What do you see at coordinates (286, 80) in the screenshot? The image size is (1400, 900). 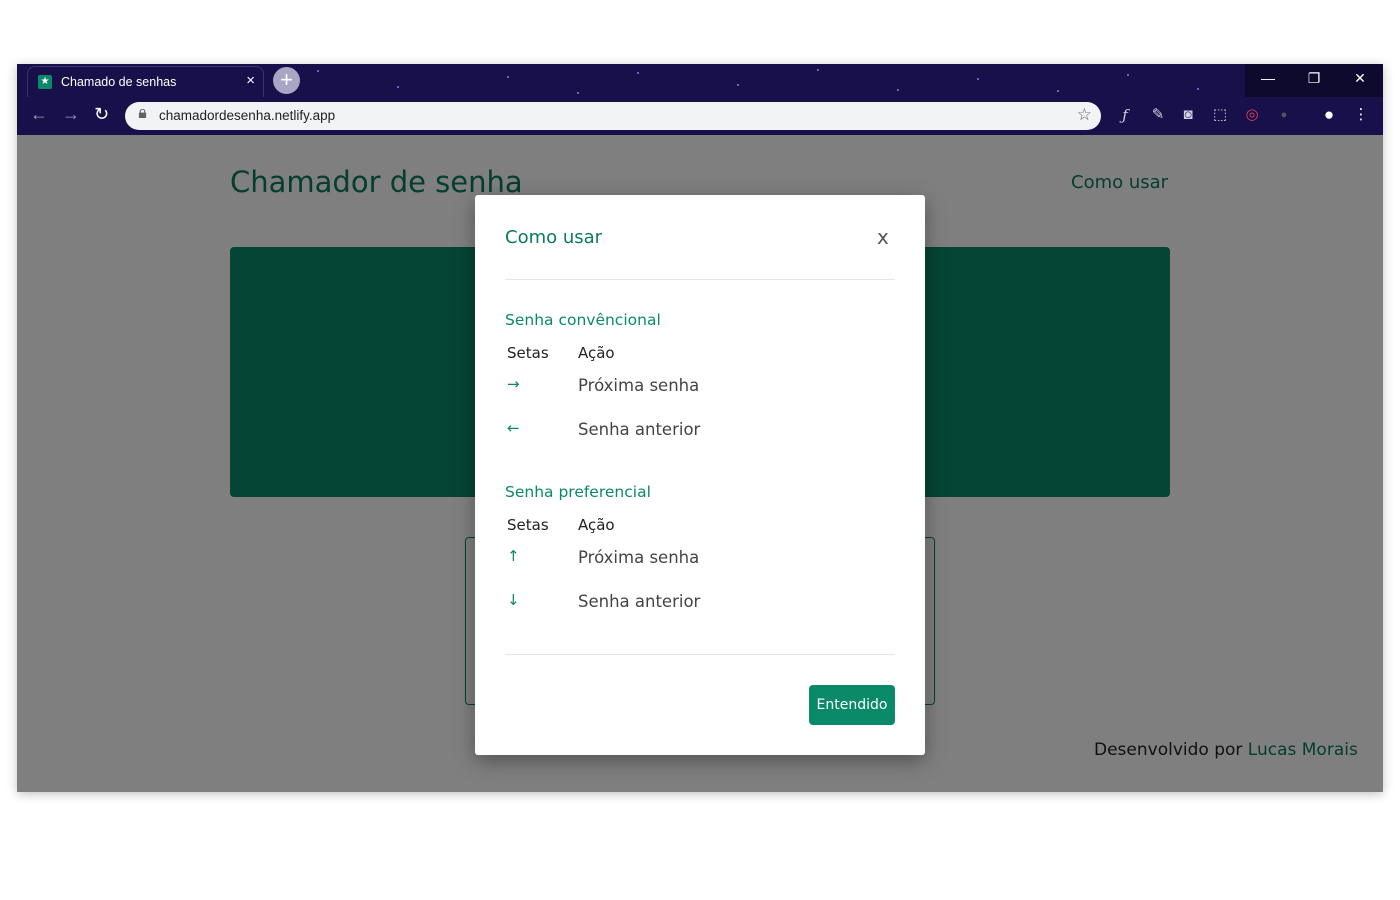 I see `new-tab-button: +` at bounding box center [286, 80].